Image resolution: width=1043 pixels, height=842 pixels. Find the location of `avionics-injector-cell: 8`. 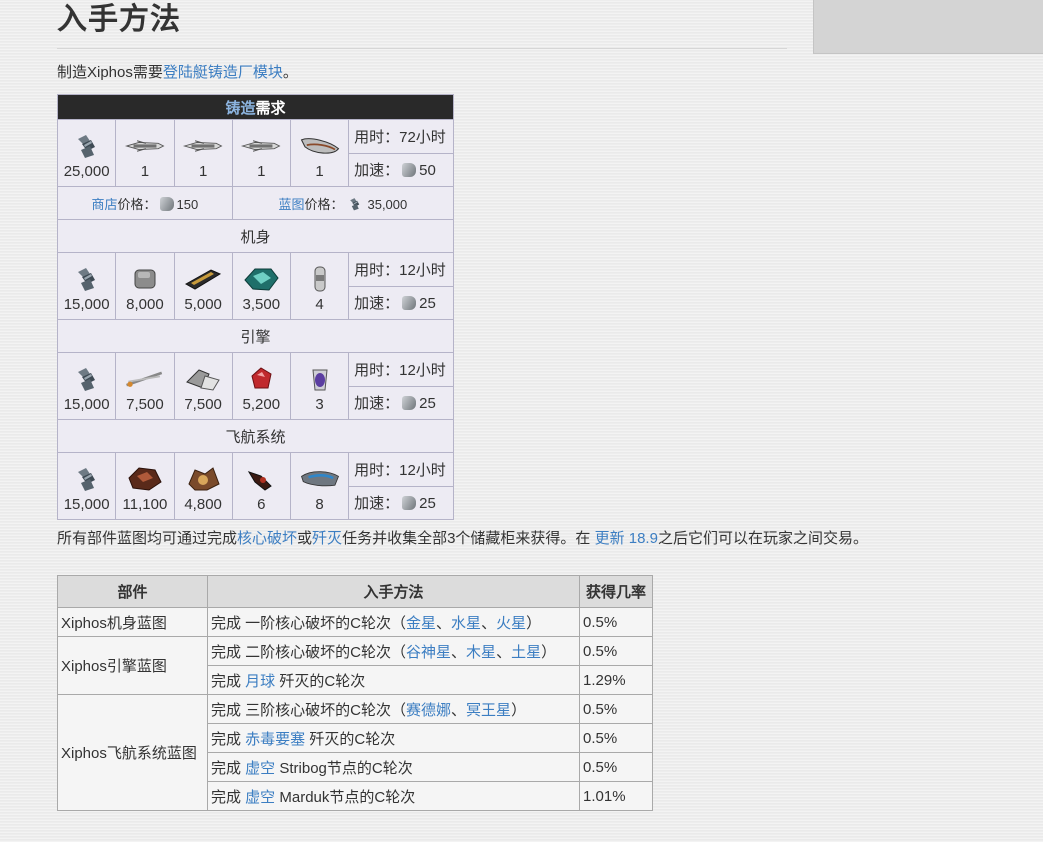

avionics-injector-cell: 8 is located at coordinates (319, 486).